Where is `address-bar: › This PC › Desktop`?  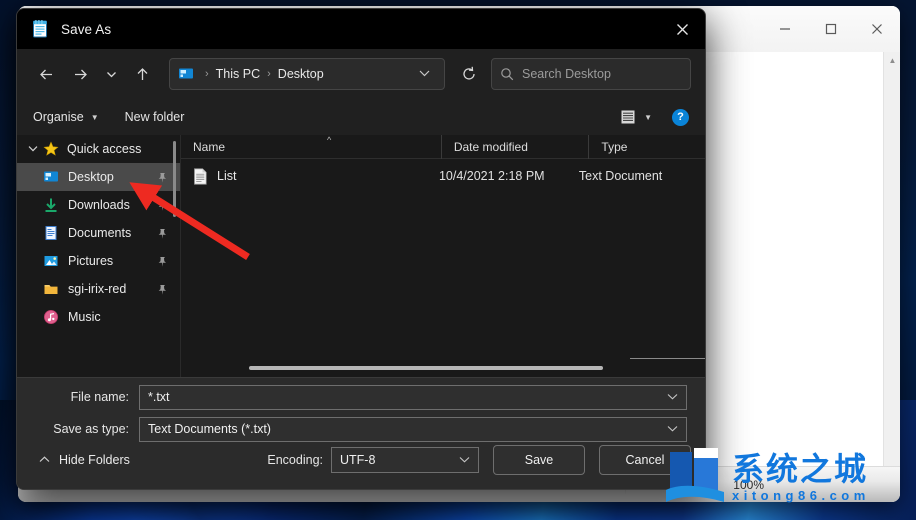 address-bar: › This PC › Desktop is located at coordinates (307, 74).